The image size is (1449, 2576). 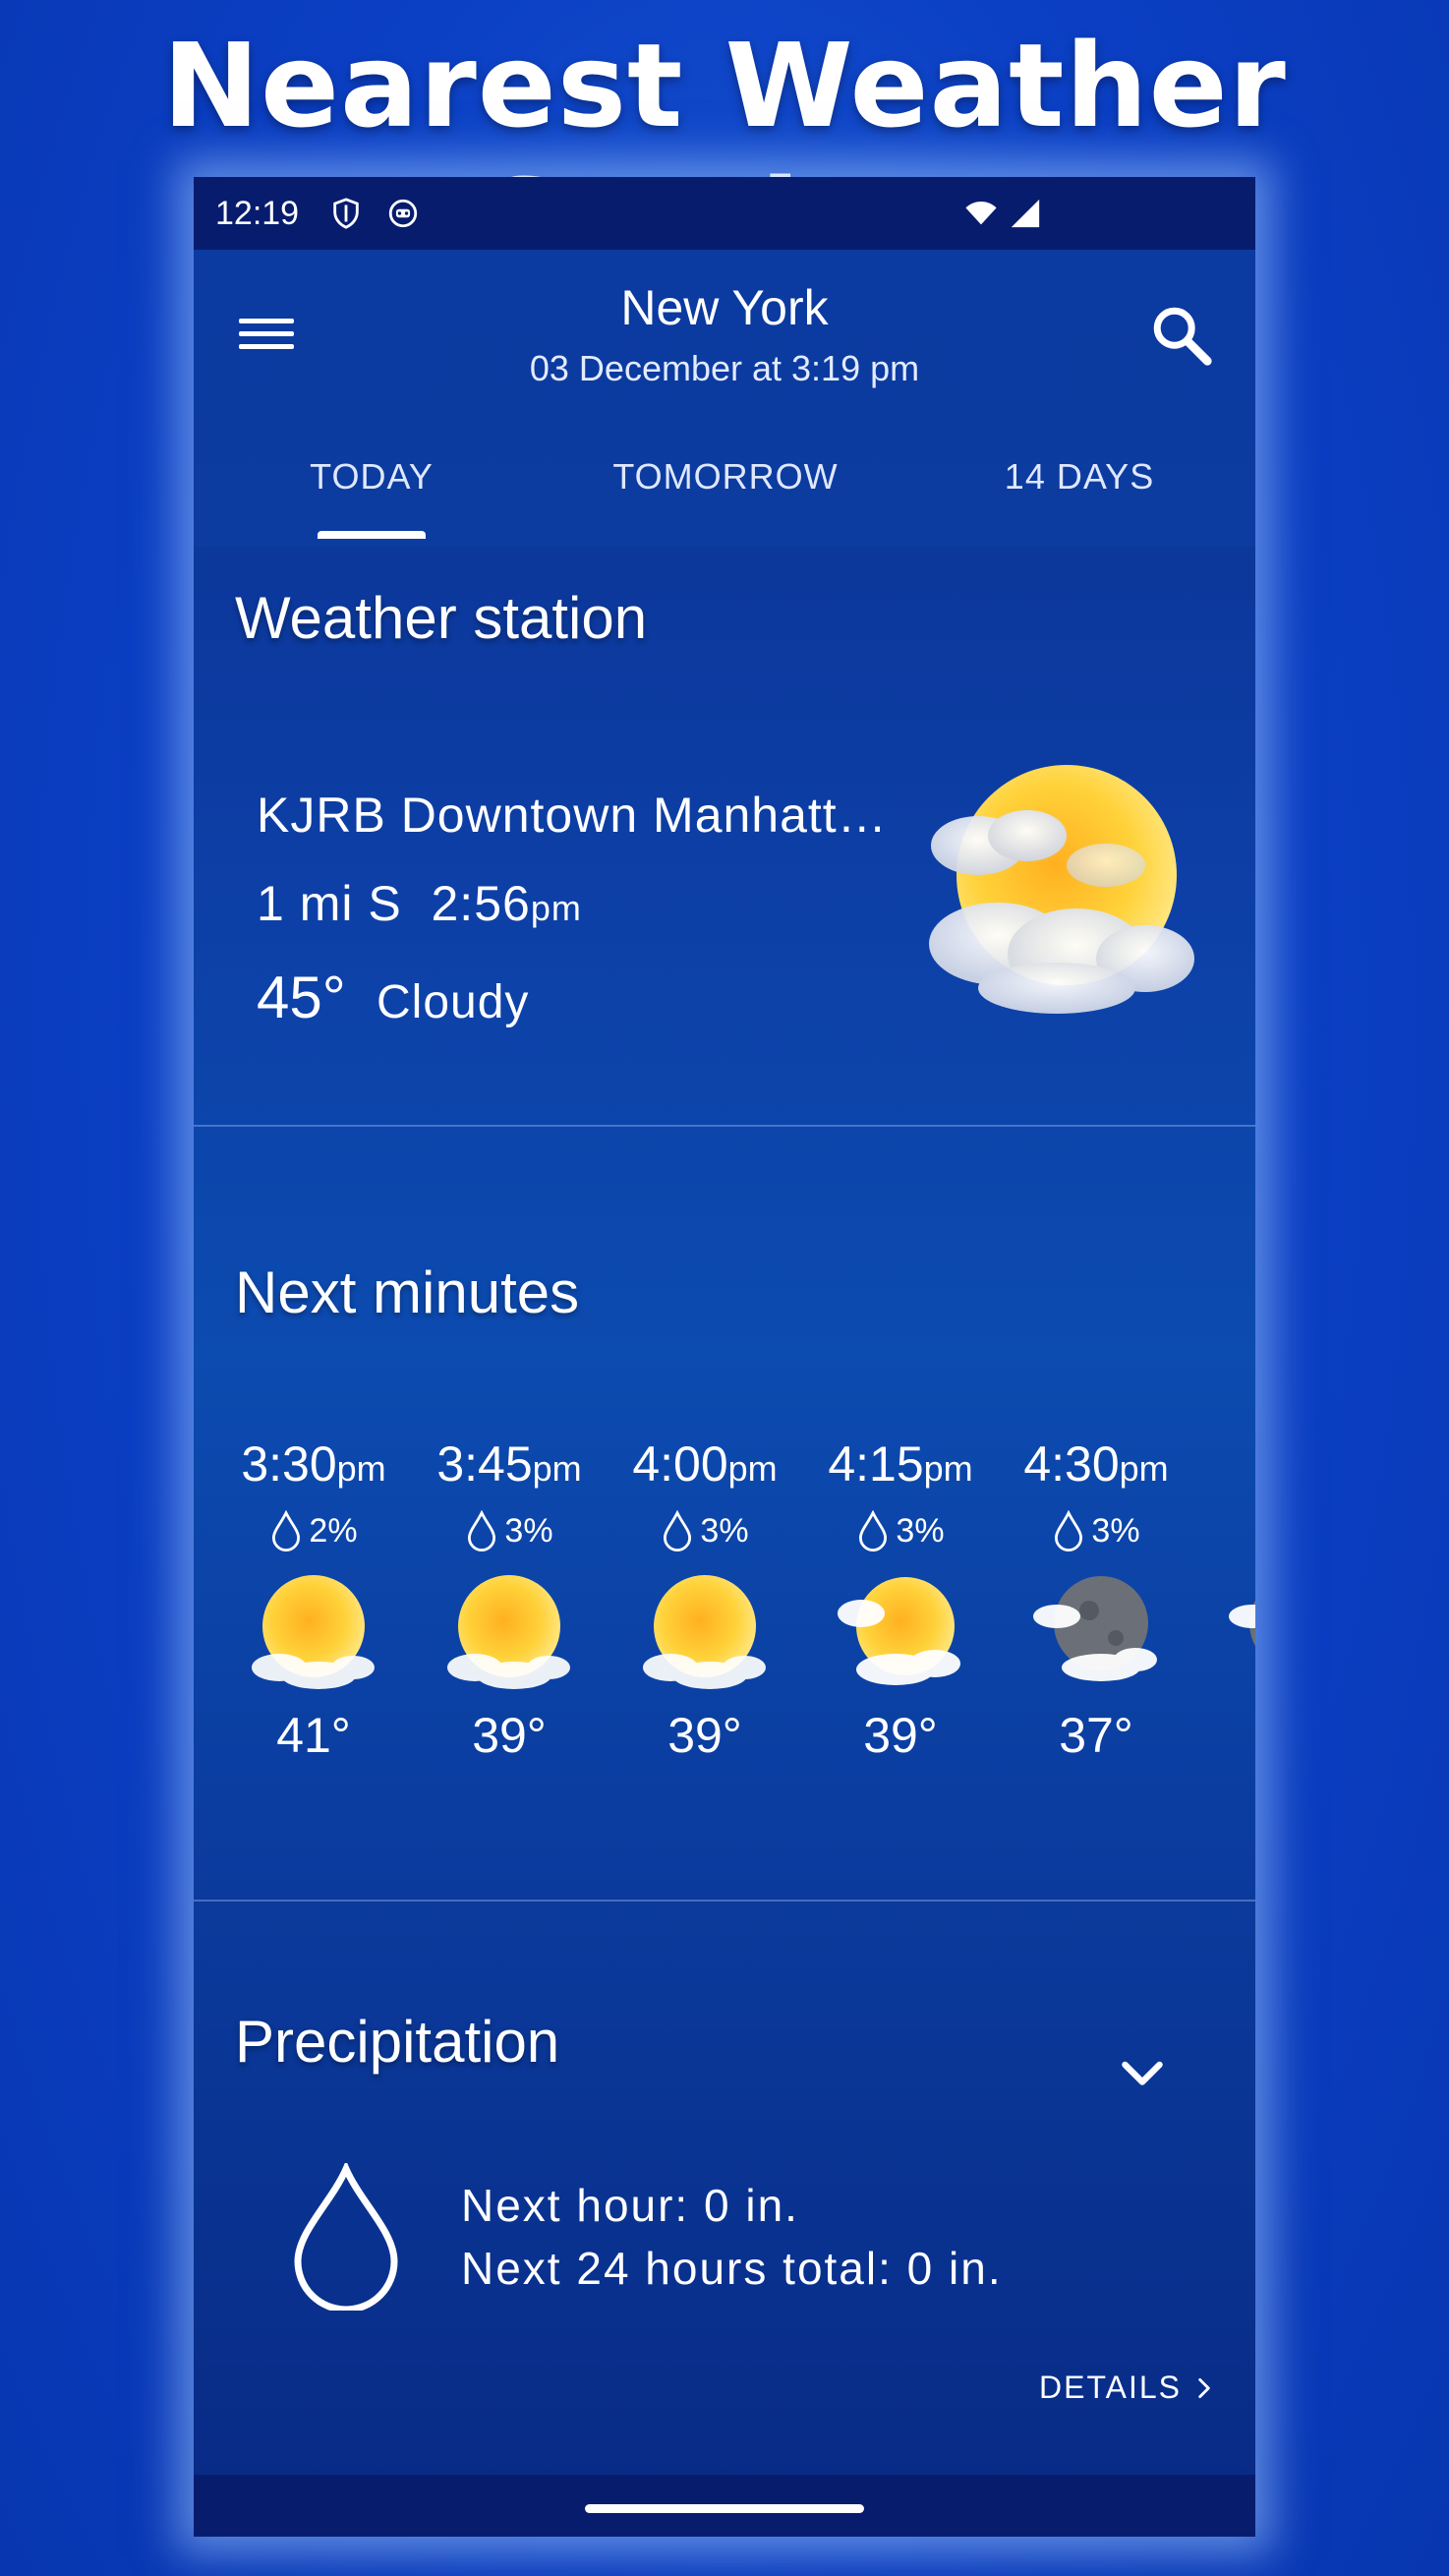 What do you see at coordinates (330, 903) in the screenshot?
I see `station-distance: 1 mi S` at bounding box center [330, 903].